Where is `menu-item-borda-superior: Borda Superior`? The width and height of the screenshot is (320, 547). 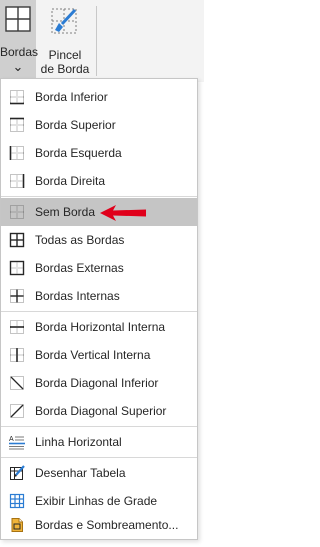
menu-item-borda-superior: Borda Superior is located at coordinates (99, 125).